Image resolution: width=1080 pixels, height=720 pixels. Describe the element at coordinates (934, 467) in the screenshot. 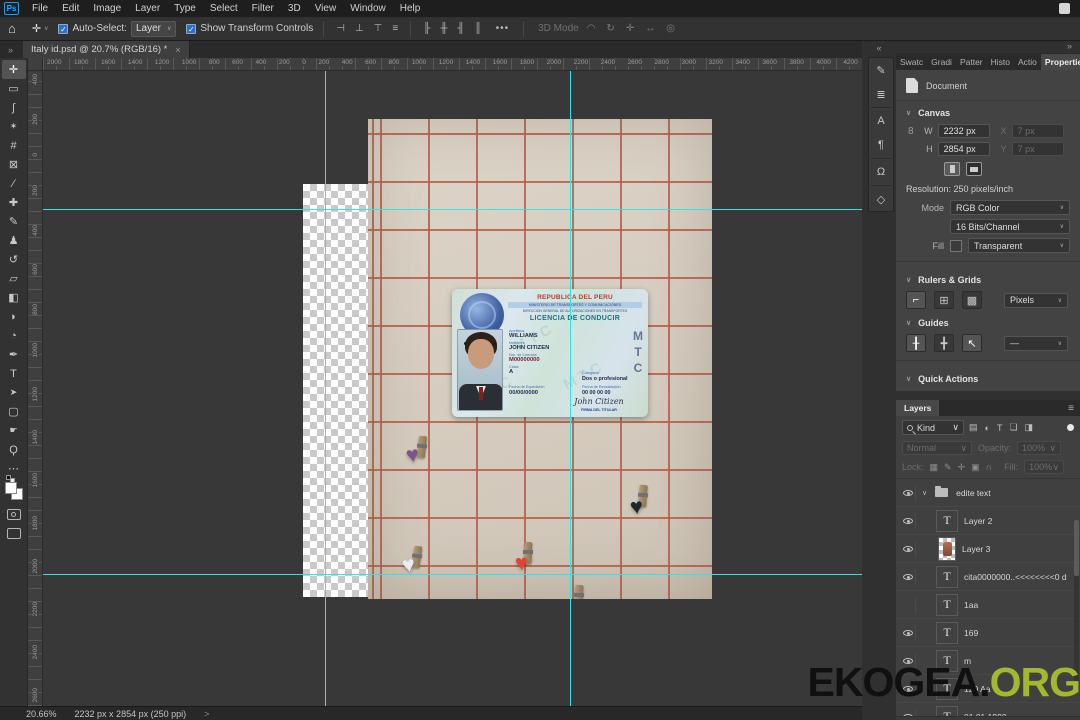

I see `lock-transparency-icon: ▦` at that location.